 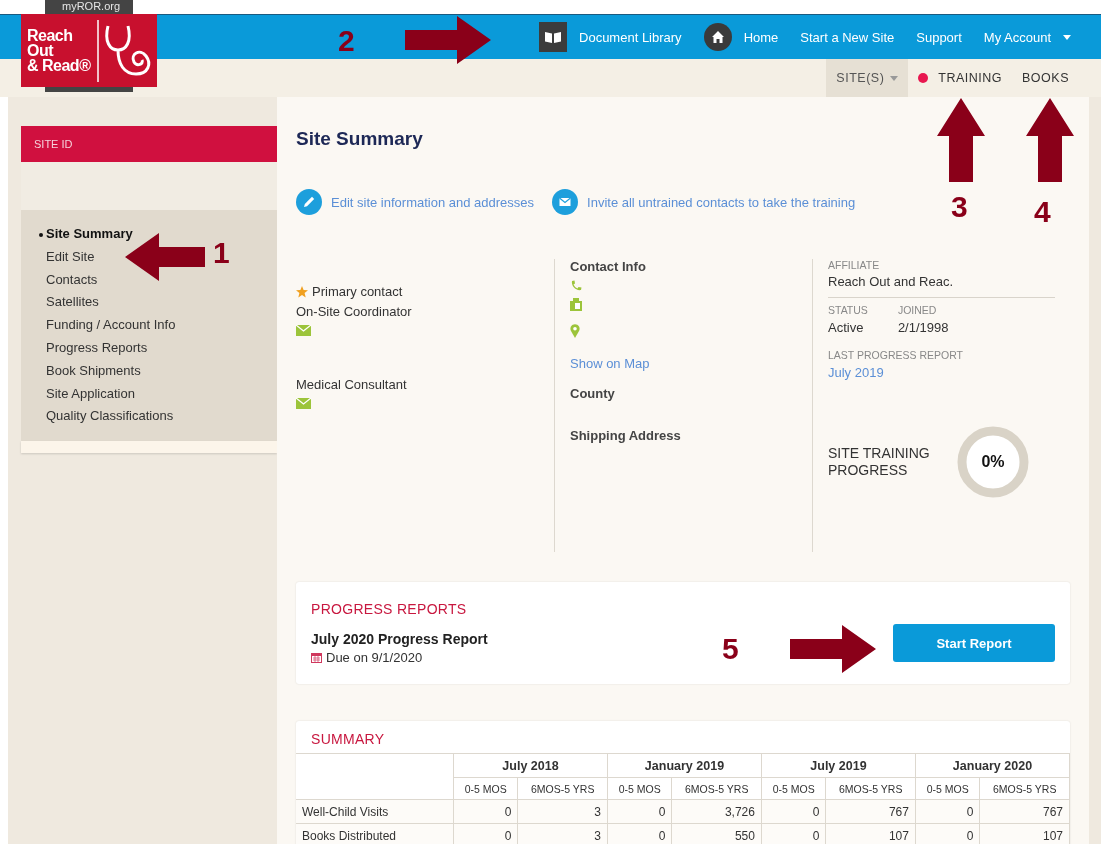 What do you see at coordinates (357, 291) in the screenshot?
I see `primary-contact-label: Primary contact` at bounding box center [357, 291].